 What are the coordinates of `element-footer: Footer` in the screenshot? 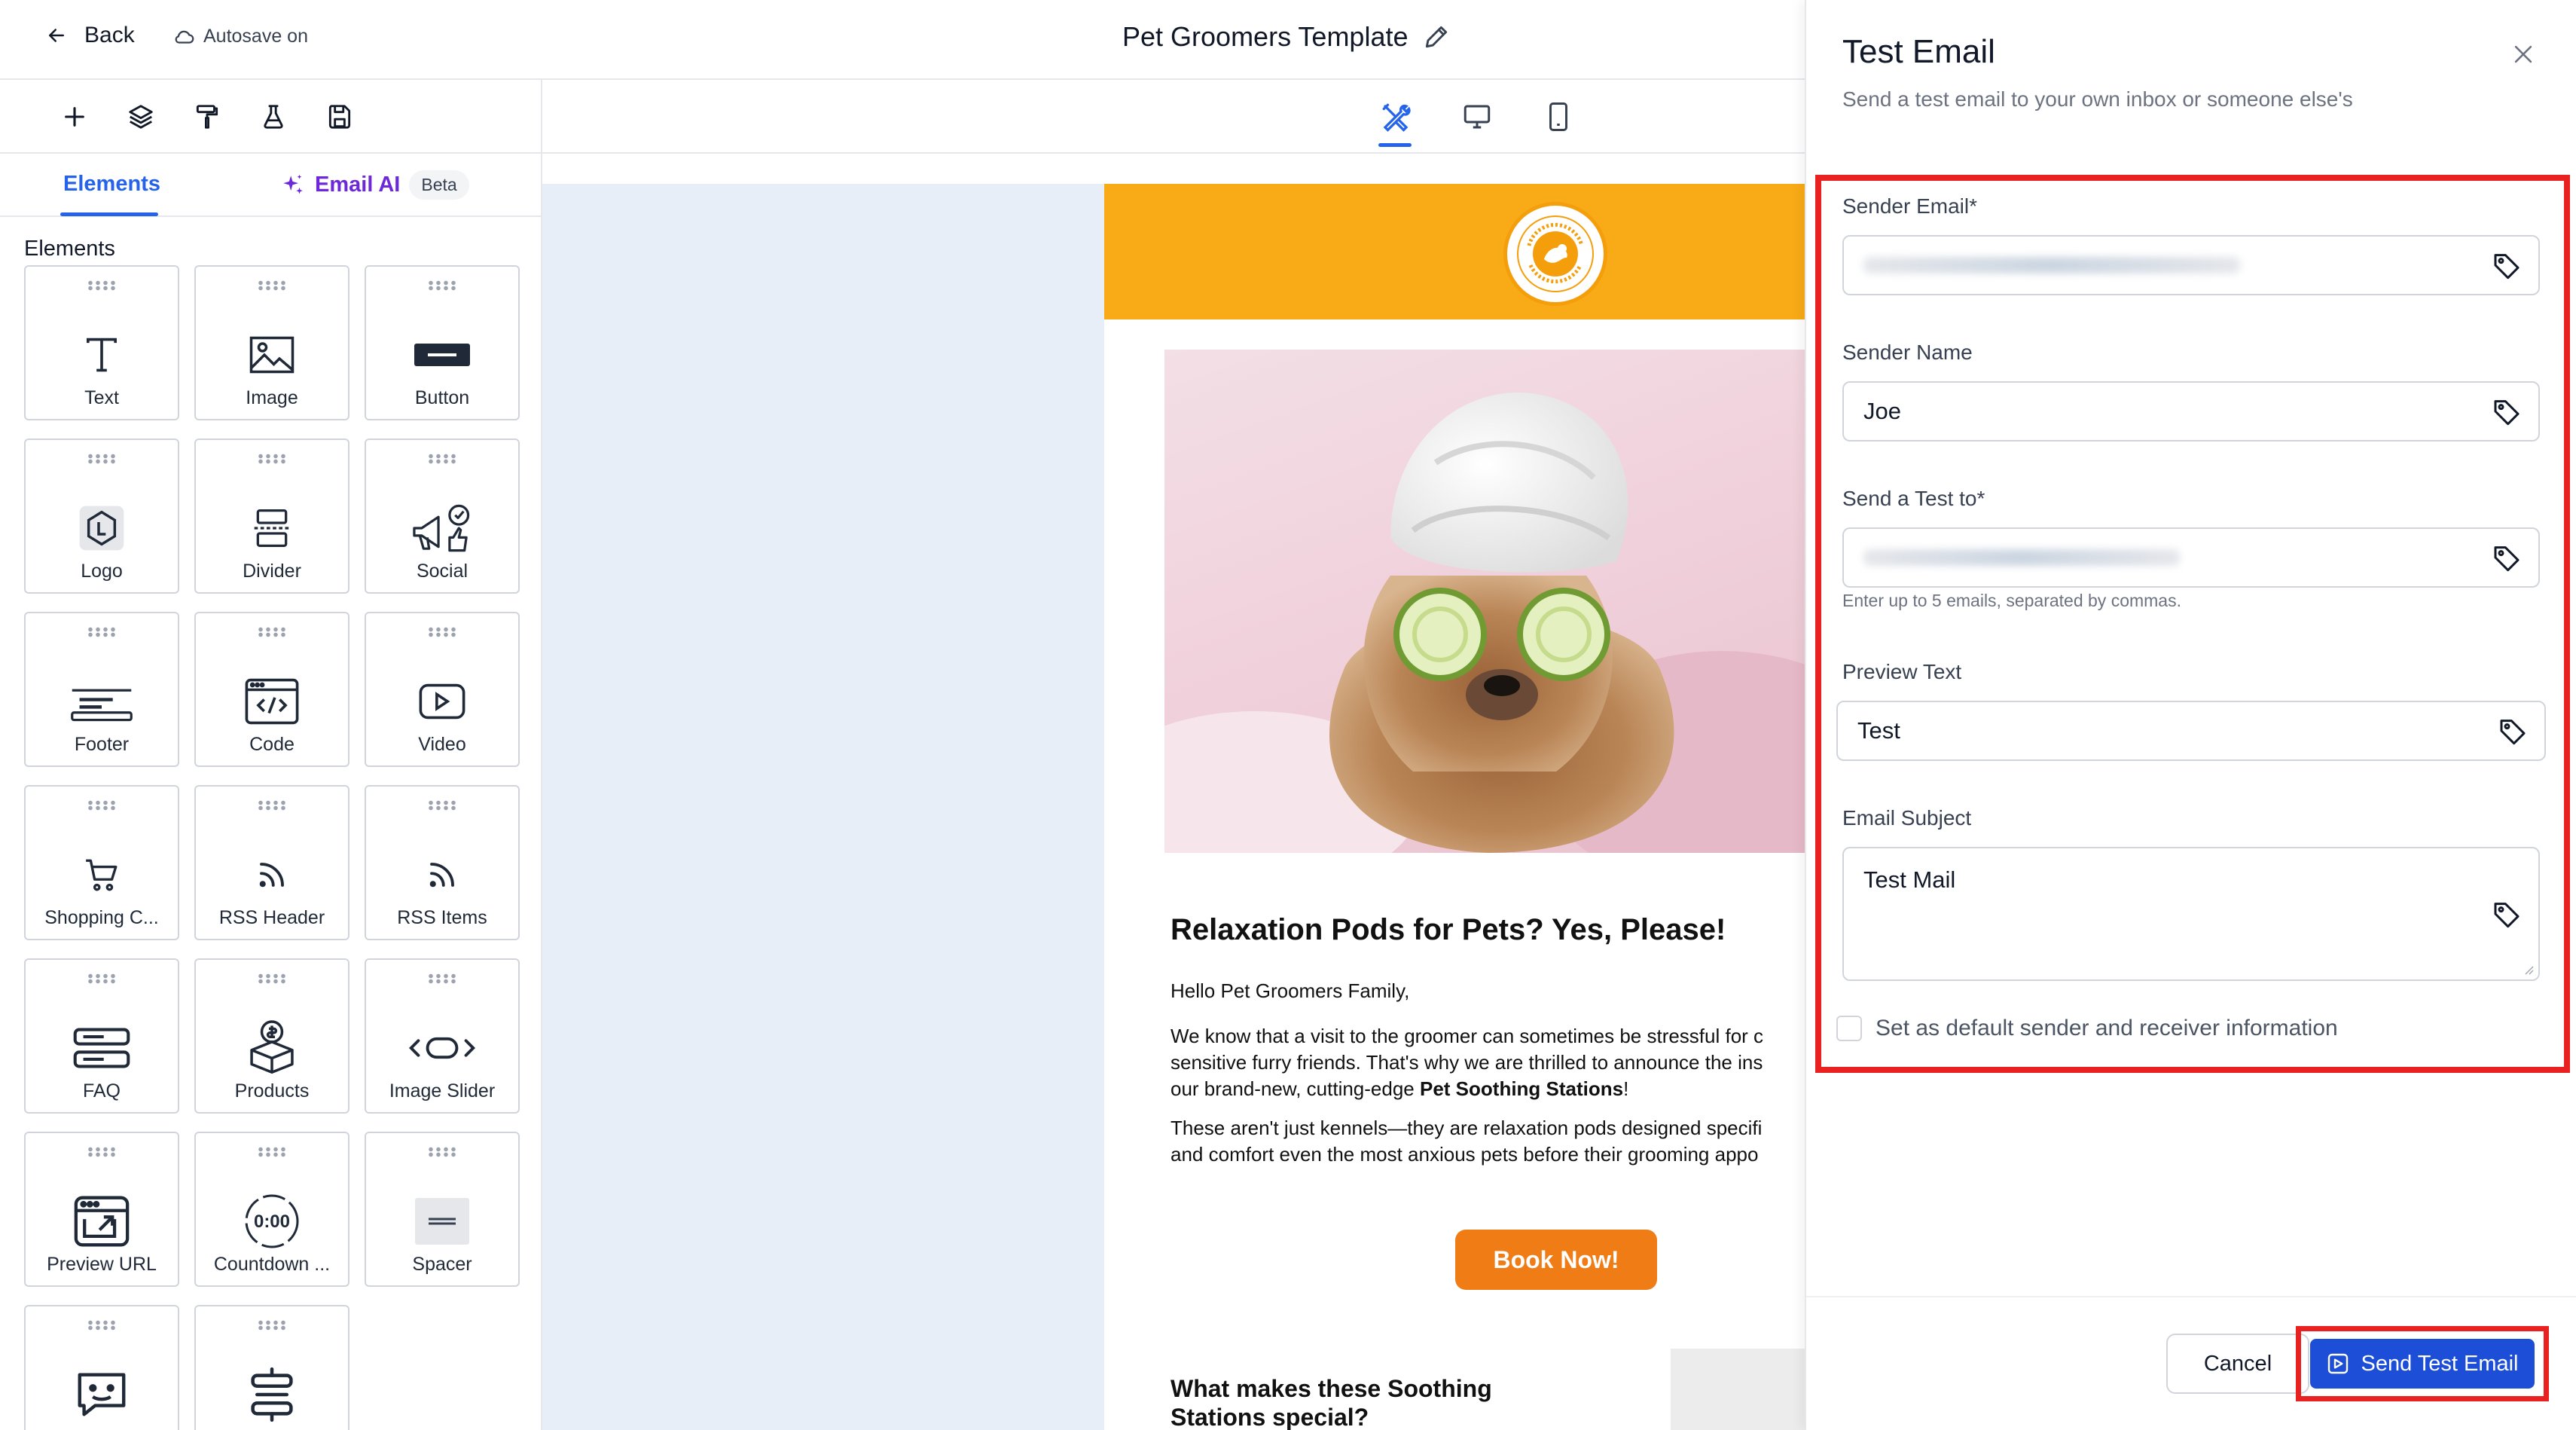 It's located at (102, 690).